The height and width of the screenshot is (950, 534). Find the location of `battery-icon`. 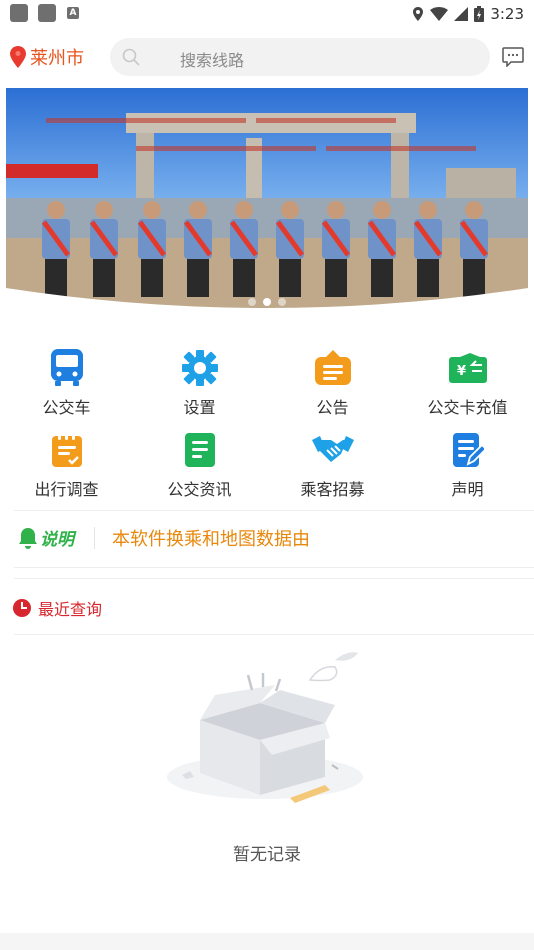

battery-icon is located at coordinates (479, 14).